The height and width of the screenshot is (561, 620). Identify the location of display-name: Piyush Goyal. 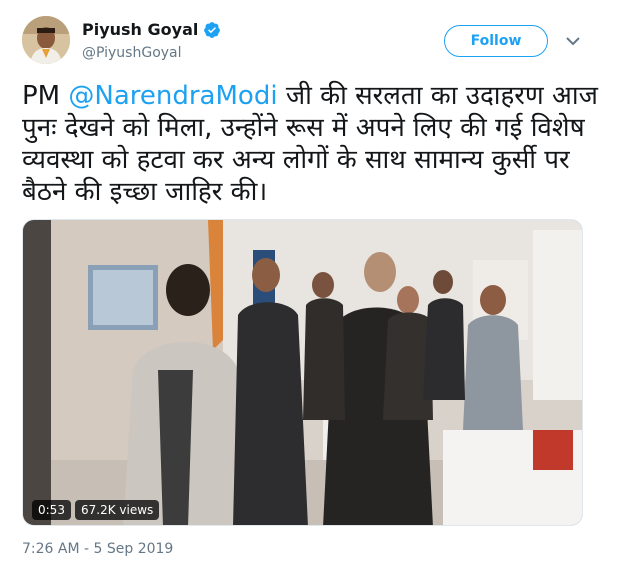
(151, 29).